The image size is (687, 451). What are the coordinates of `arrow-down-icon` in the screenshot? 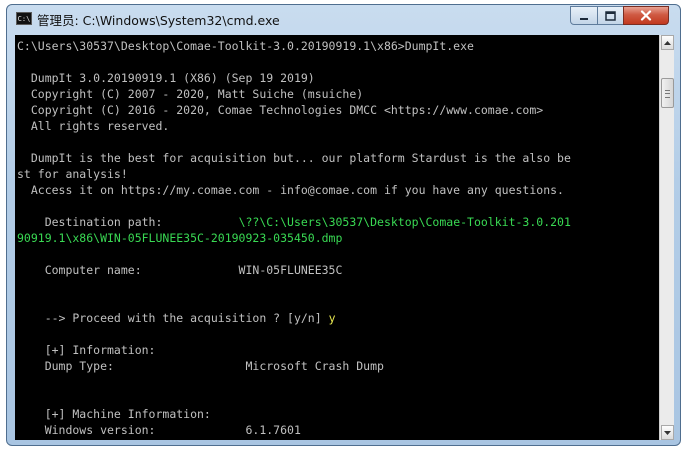 It's located at (667, 432).